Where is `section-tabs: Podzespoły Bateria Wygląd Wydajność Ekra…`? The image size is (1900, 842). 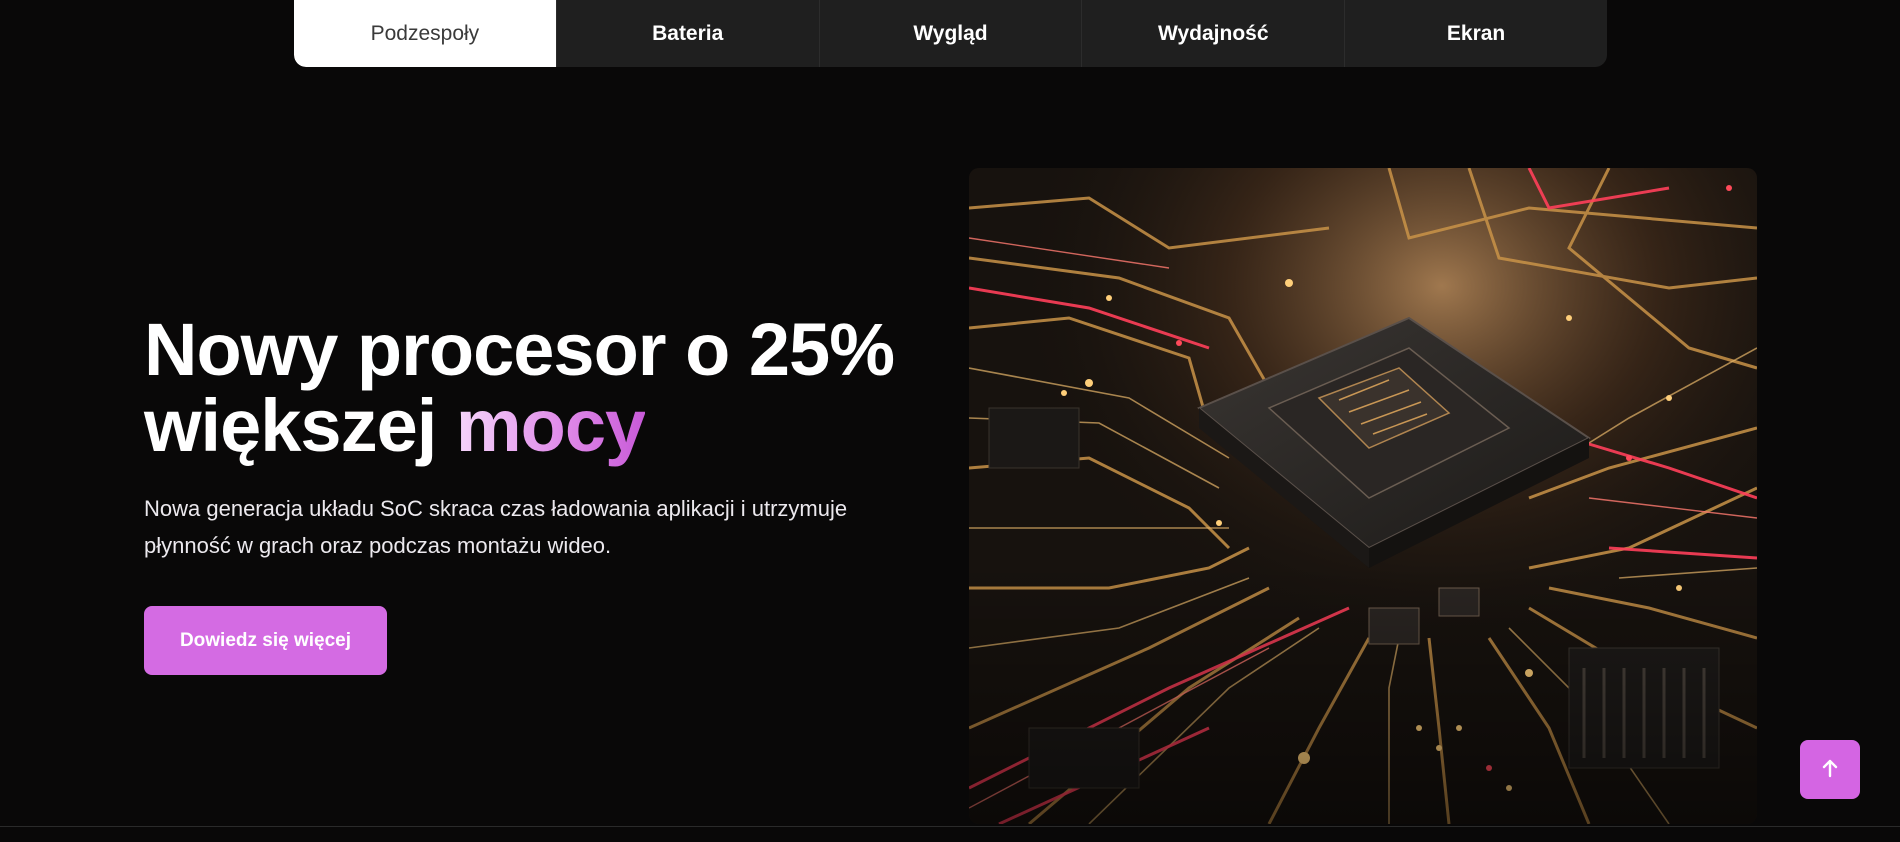 section-tabs: Podzespoły Bateria Wygląd Wydajność Ekra… is located at coordinates (950, 33).